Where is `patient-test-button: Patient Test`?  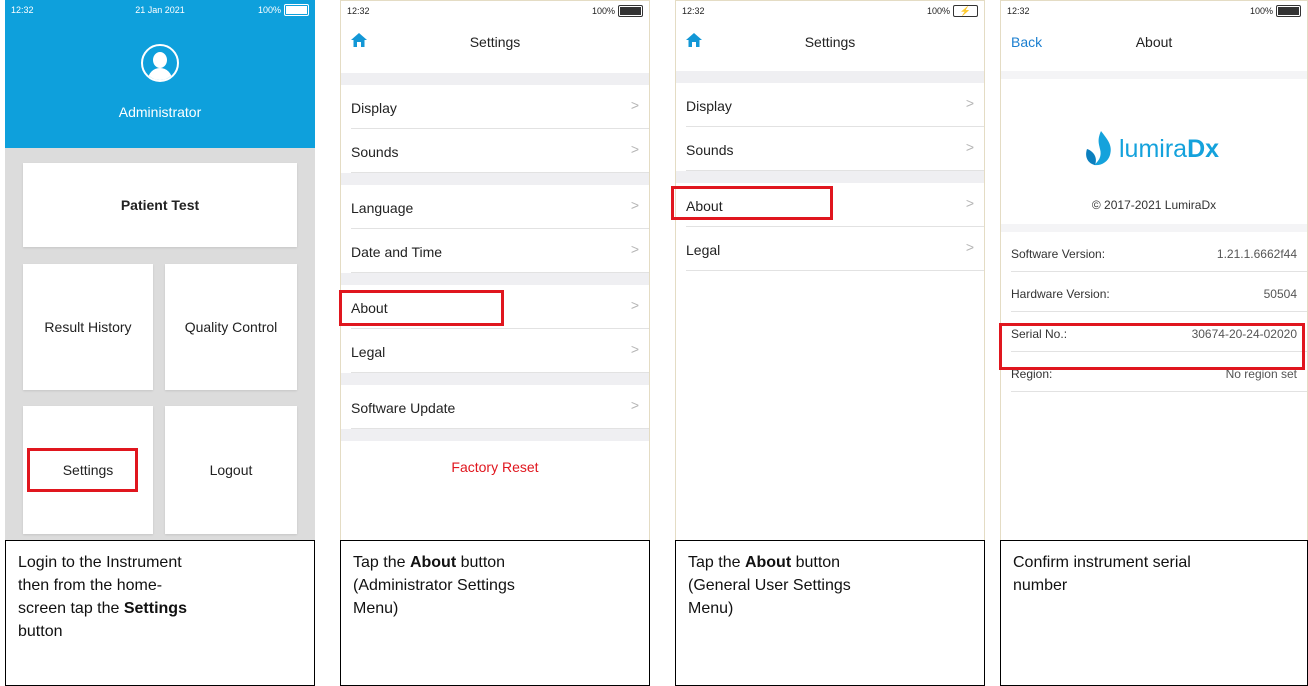
patient-test-button: Patient Test is located at coordinates (160, 205).